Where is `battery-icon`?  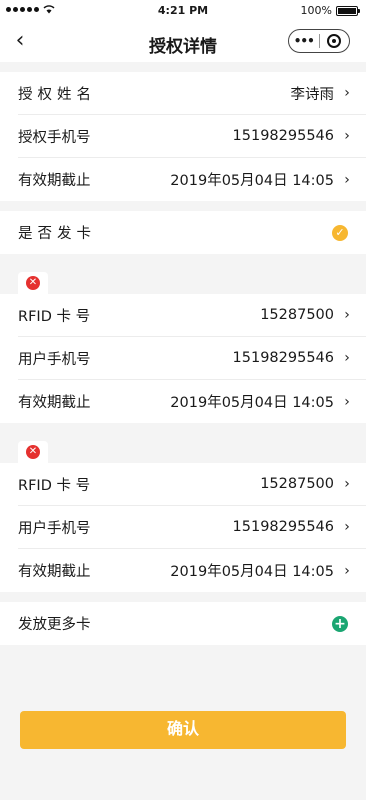 battery-icon is located at coordinates (348, 10).